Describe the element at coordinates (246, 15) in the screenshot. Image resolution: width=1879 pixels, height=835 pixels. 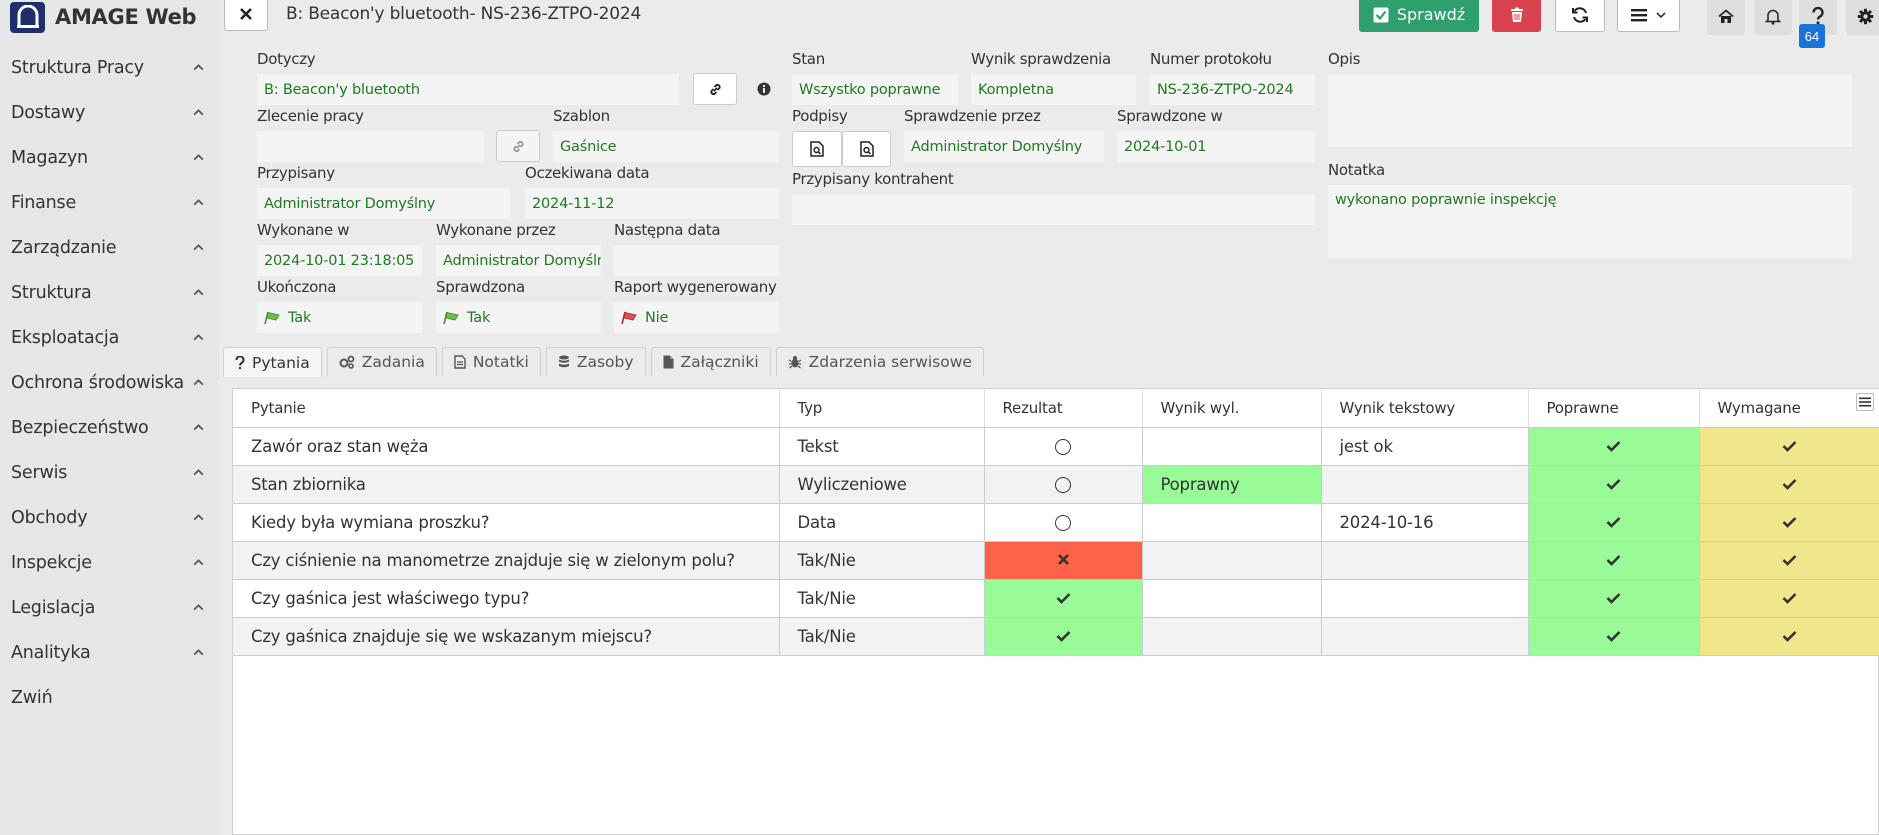
I see `close-button` at that location.